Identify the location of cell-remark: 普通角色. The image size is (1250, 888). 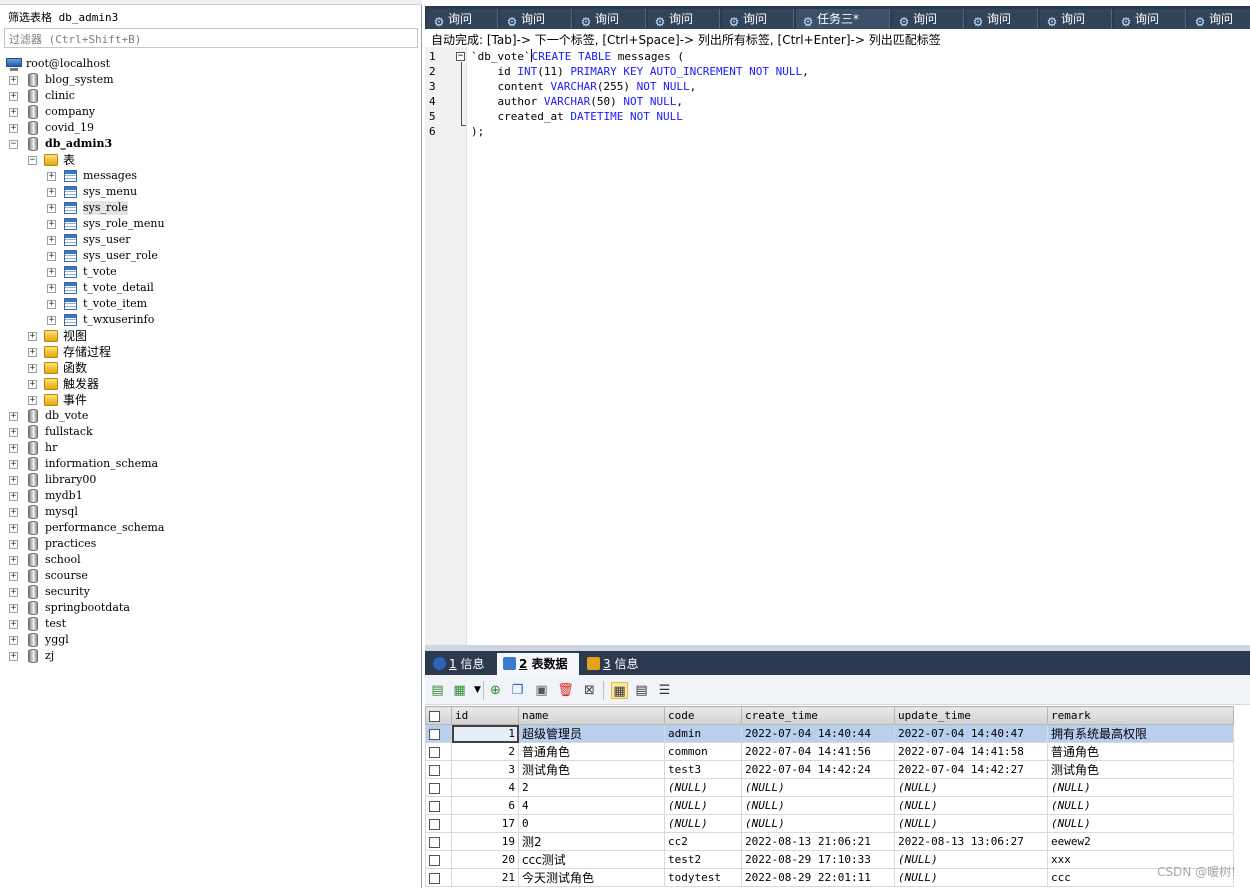
(1140, 751).